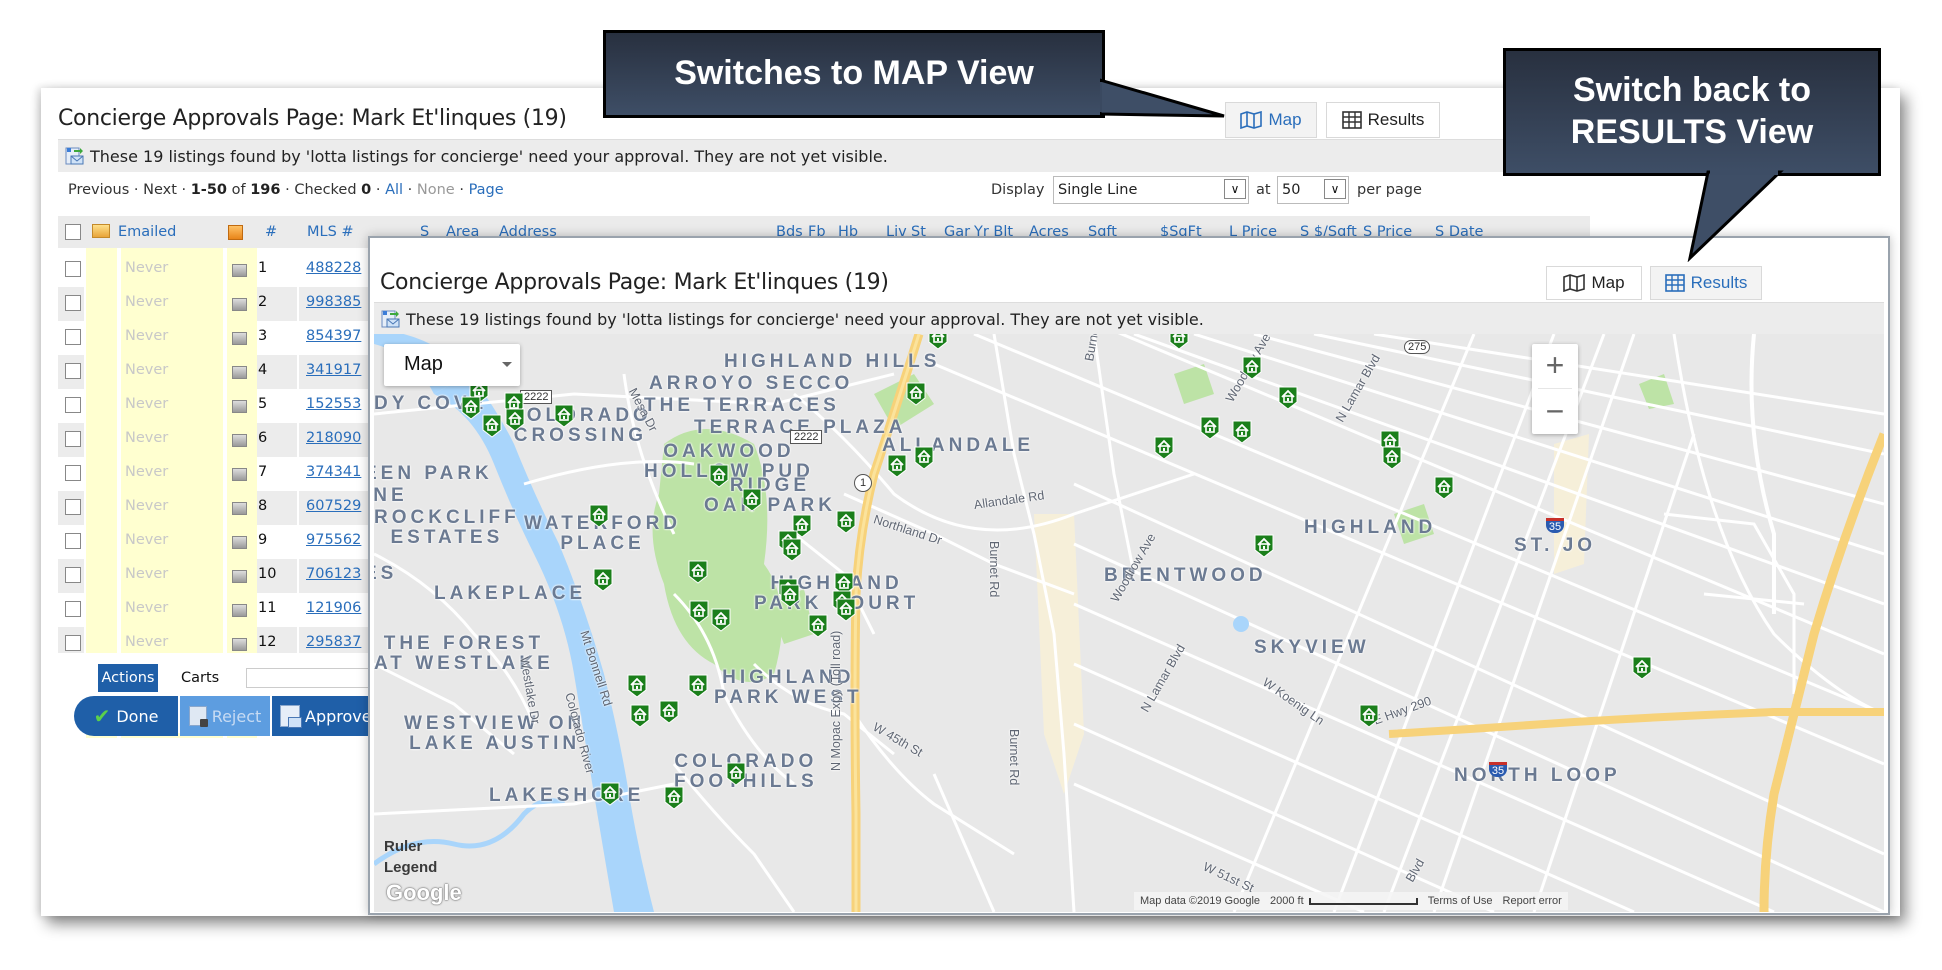 The image size is (1942, 970). What do you see at coordinates (126, 716) in the screenshot?
I see `done-button: ✔ Done` at bounding box center [126, 716].